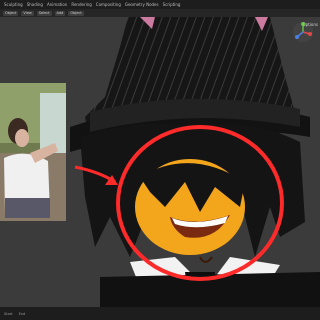  What do you see at coordinates (44, 13) in the screenshot?
I see `select-menu: Select` at bounding box center [44, 13].